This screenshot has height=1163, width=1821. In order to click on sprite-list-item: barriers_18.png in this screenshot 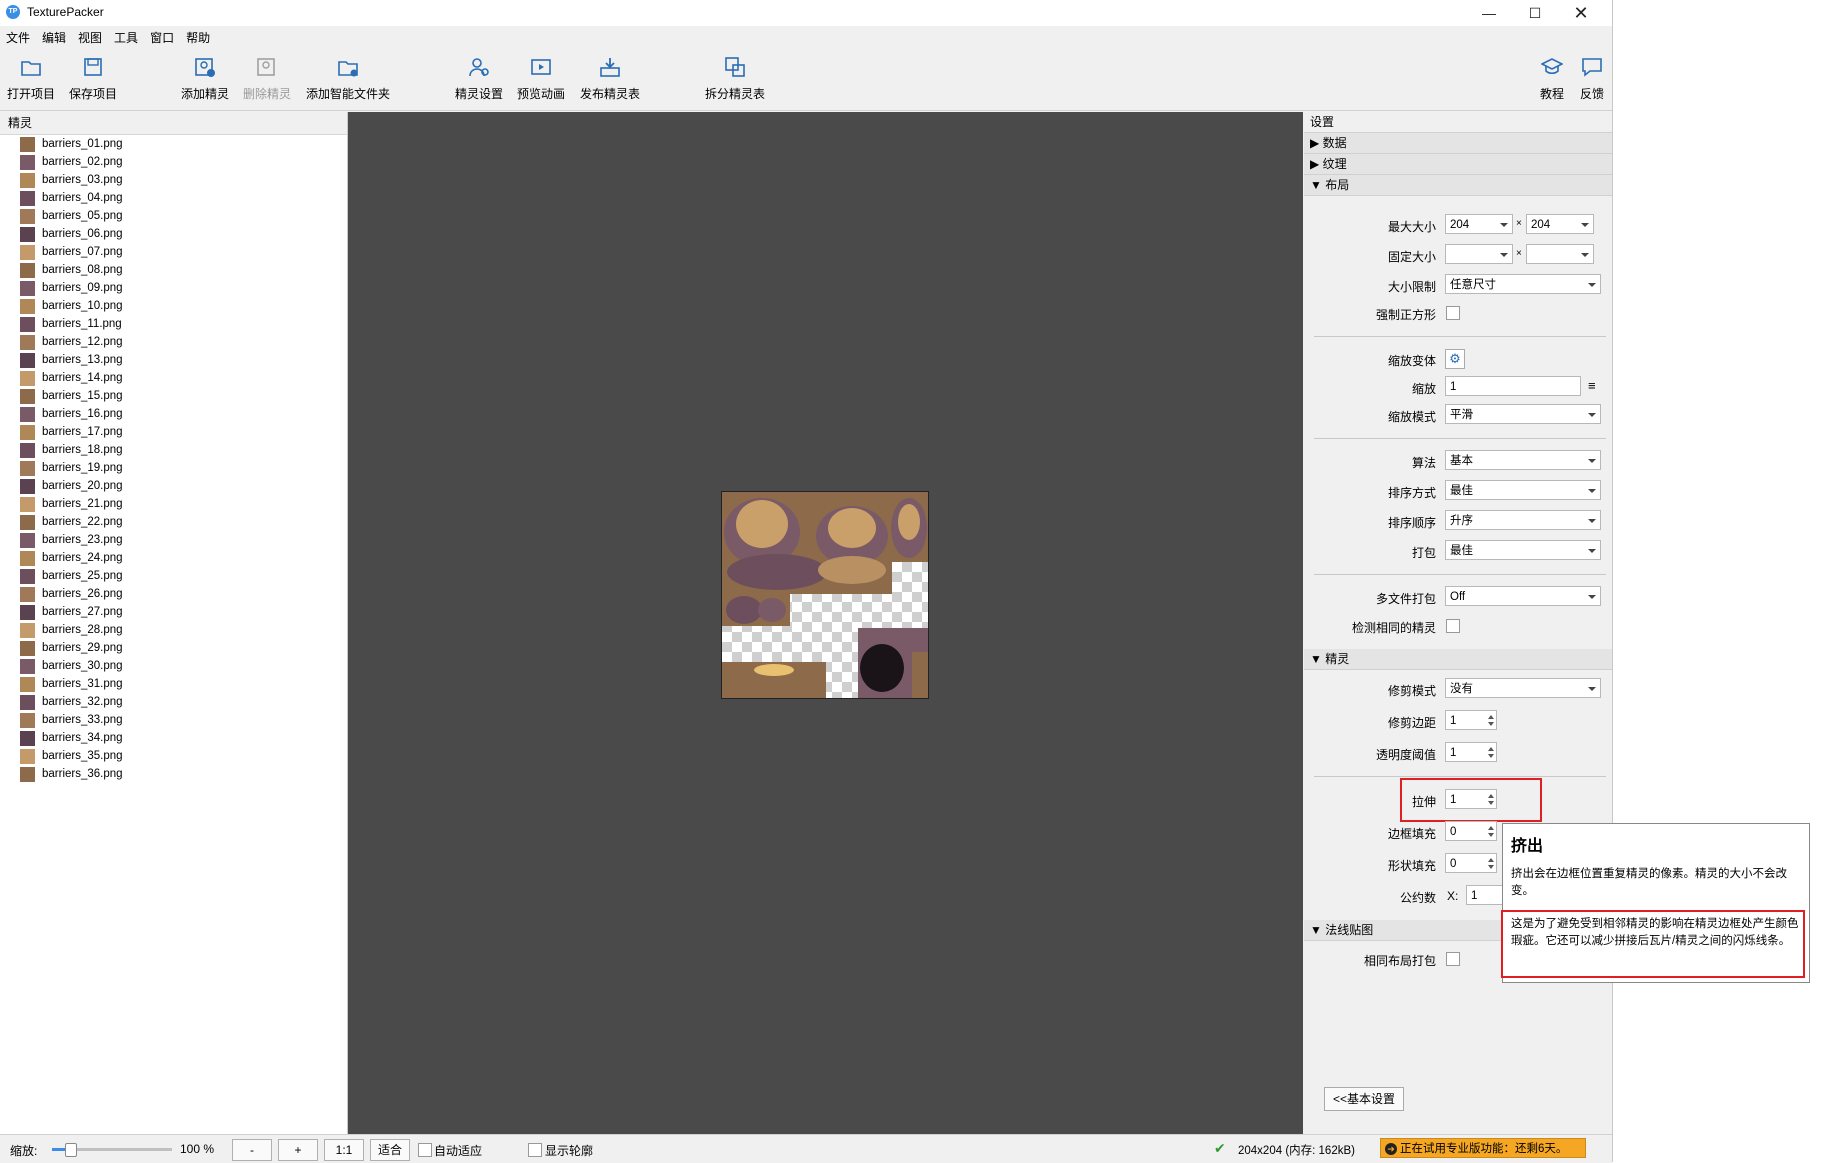, I will do `click(173, 450)`.